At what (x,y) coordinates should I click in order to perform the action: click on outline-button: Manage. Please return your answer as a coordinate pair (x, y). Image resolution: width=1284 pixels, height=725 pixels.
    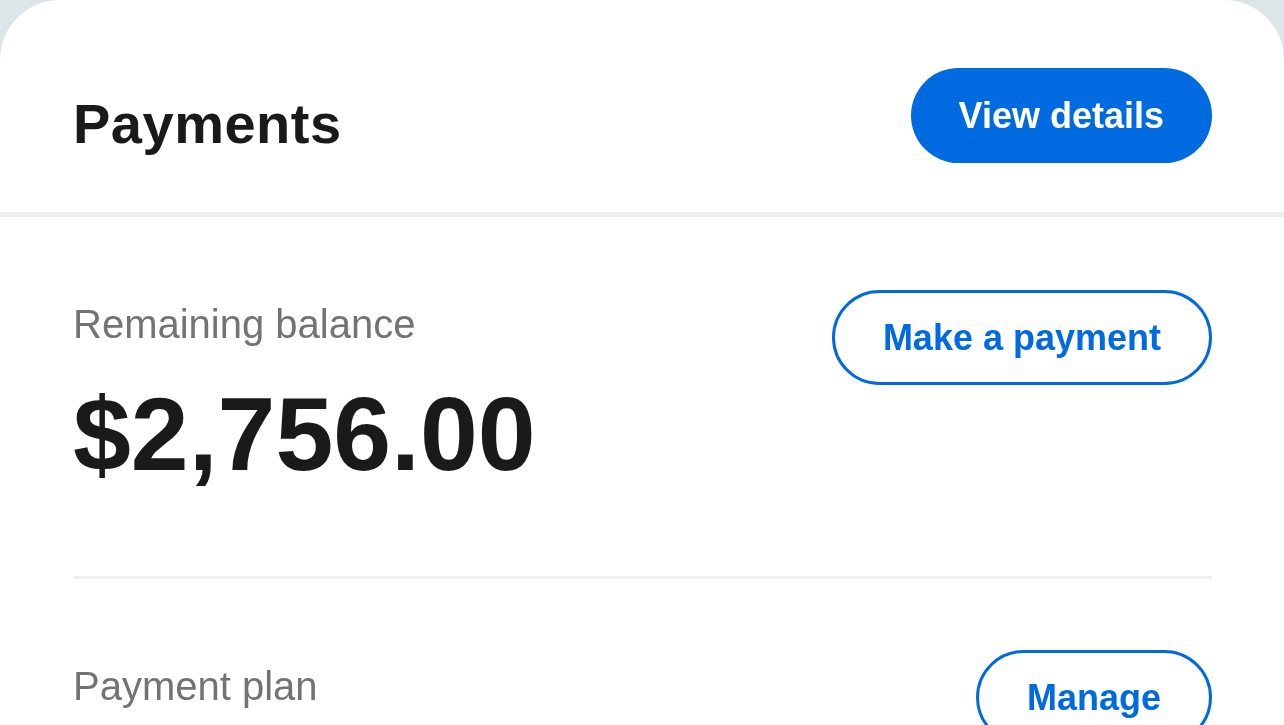
    Looking at the image, I should click on (1093, 687).